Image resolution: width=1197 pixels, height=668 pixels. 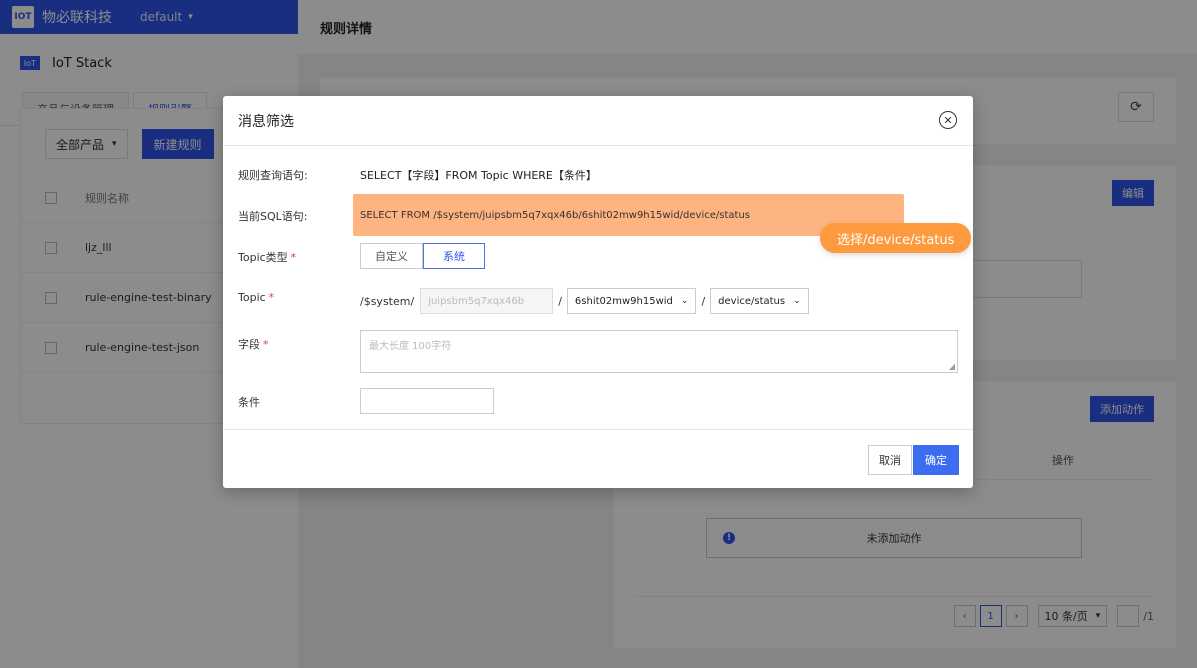 I want to click on confirm-button: 确定, so click(x=936, y=460).